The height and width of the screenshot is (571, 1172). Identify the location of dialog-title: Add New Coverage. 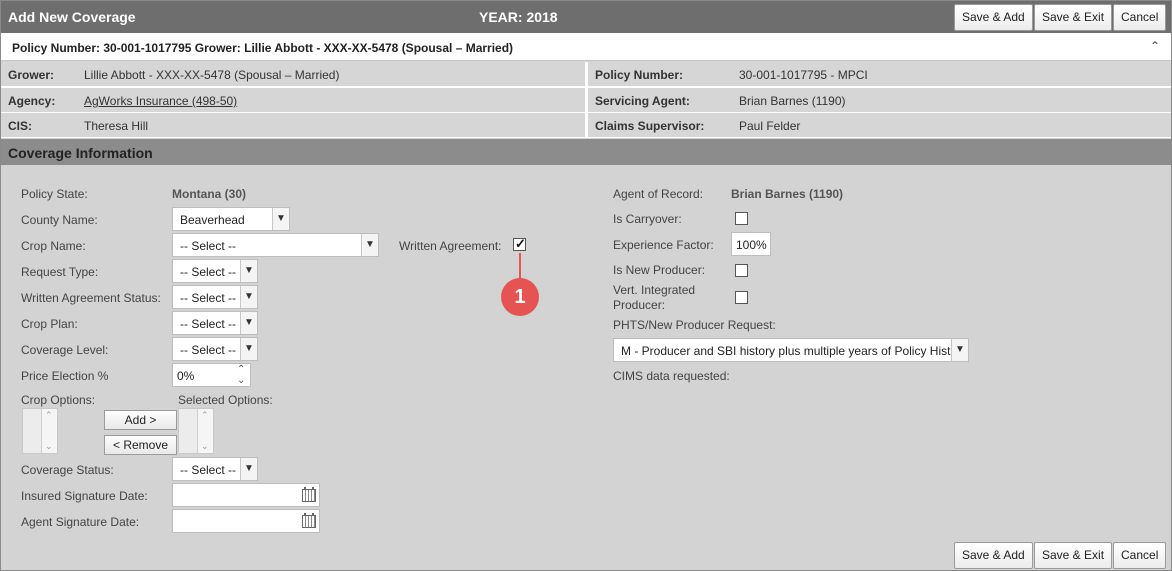
(72, 17).